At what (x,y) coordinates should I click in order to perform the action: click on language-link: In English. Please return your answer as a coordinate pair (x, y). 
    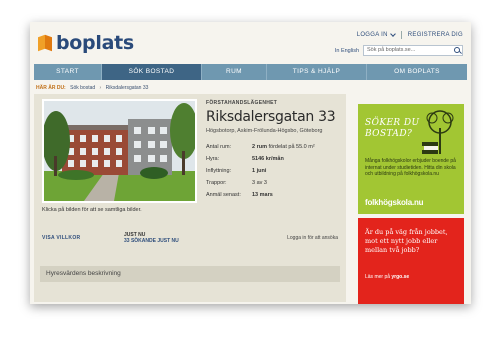
    Looking at the image, I should click on (347, 51).